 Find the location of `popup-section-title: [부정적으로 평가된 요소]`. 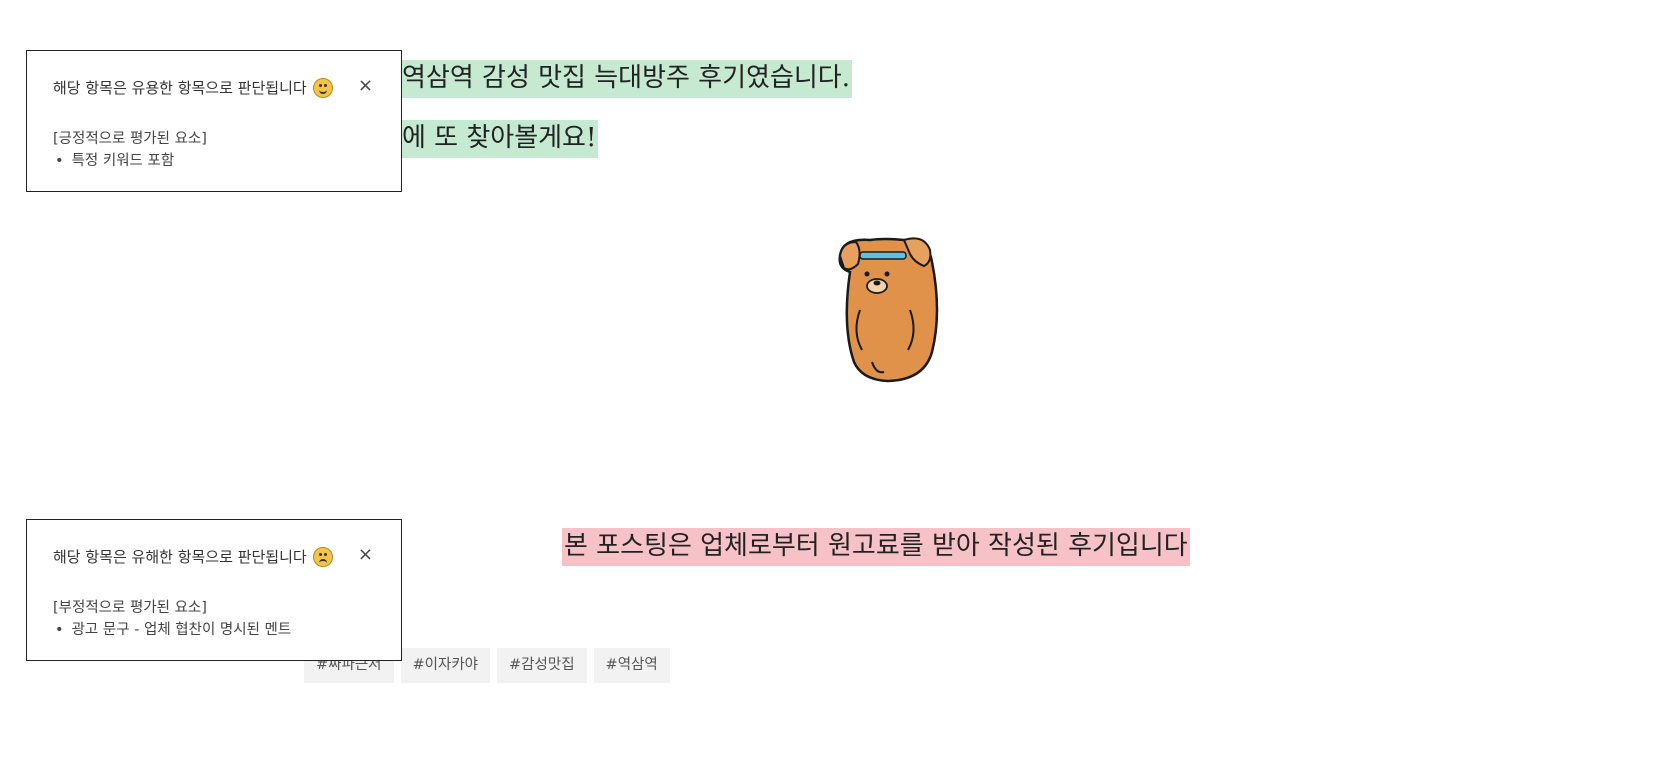

popup-section-title: [부정적으로 평가된 요소] is located at coordinates (130, 608).